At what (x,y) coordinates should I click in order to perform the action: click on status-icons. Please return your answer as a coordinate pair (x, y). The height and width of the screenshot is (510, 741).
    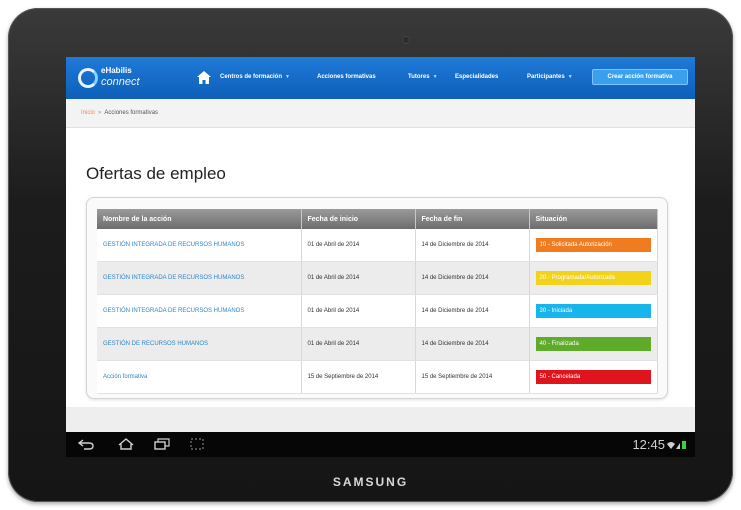
    Looking at the image, I should click on (676, 445).